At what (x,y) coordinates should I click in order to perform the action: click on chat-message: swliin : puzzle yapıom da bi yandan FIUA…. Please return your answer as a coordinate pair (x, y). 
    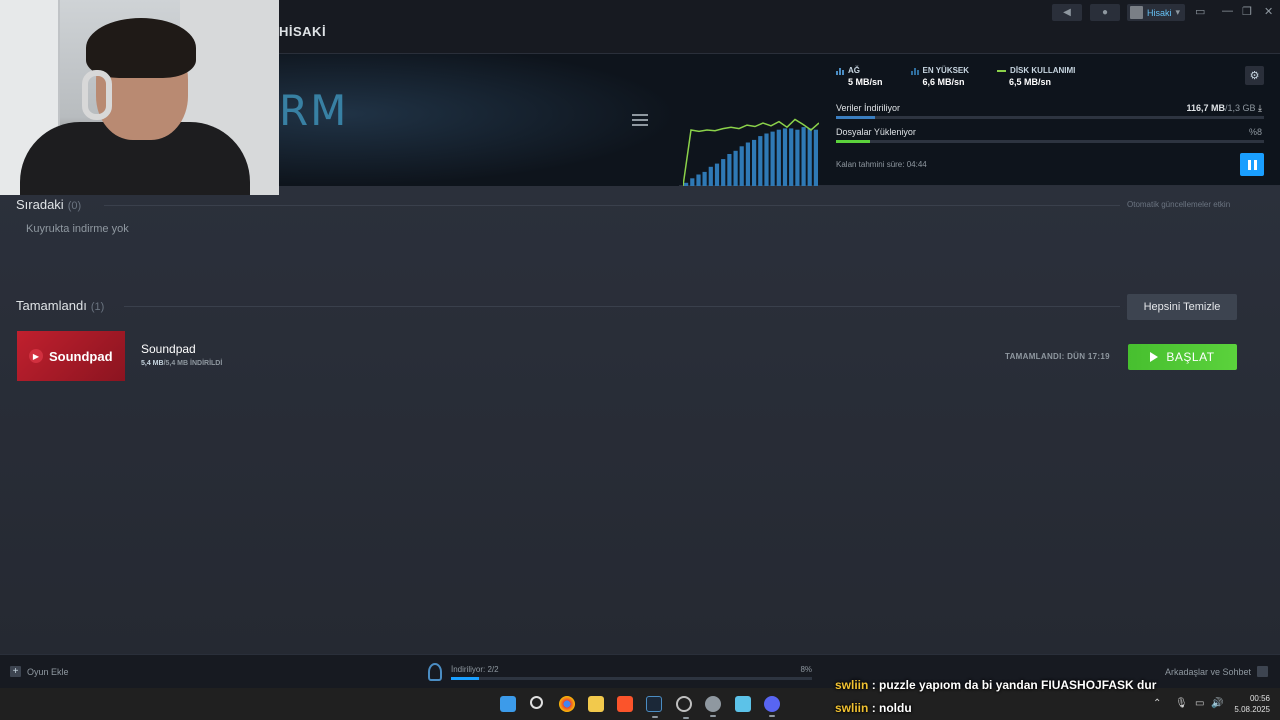
    Looking at the image, I should click on (995, 685).